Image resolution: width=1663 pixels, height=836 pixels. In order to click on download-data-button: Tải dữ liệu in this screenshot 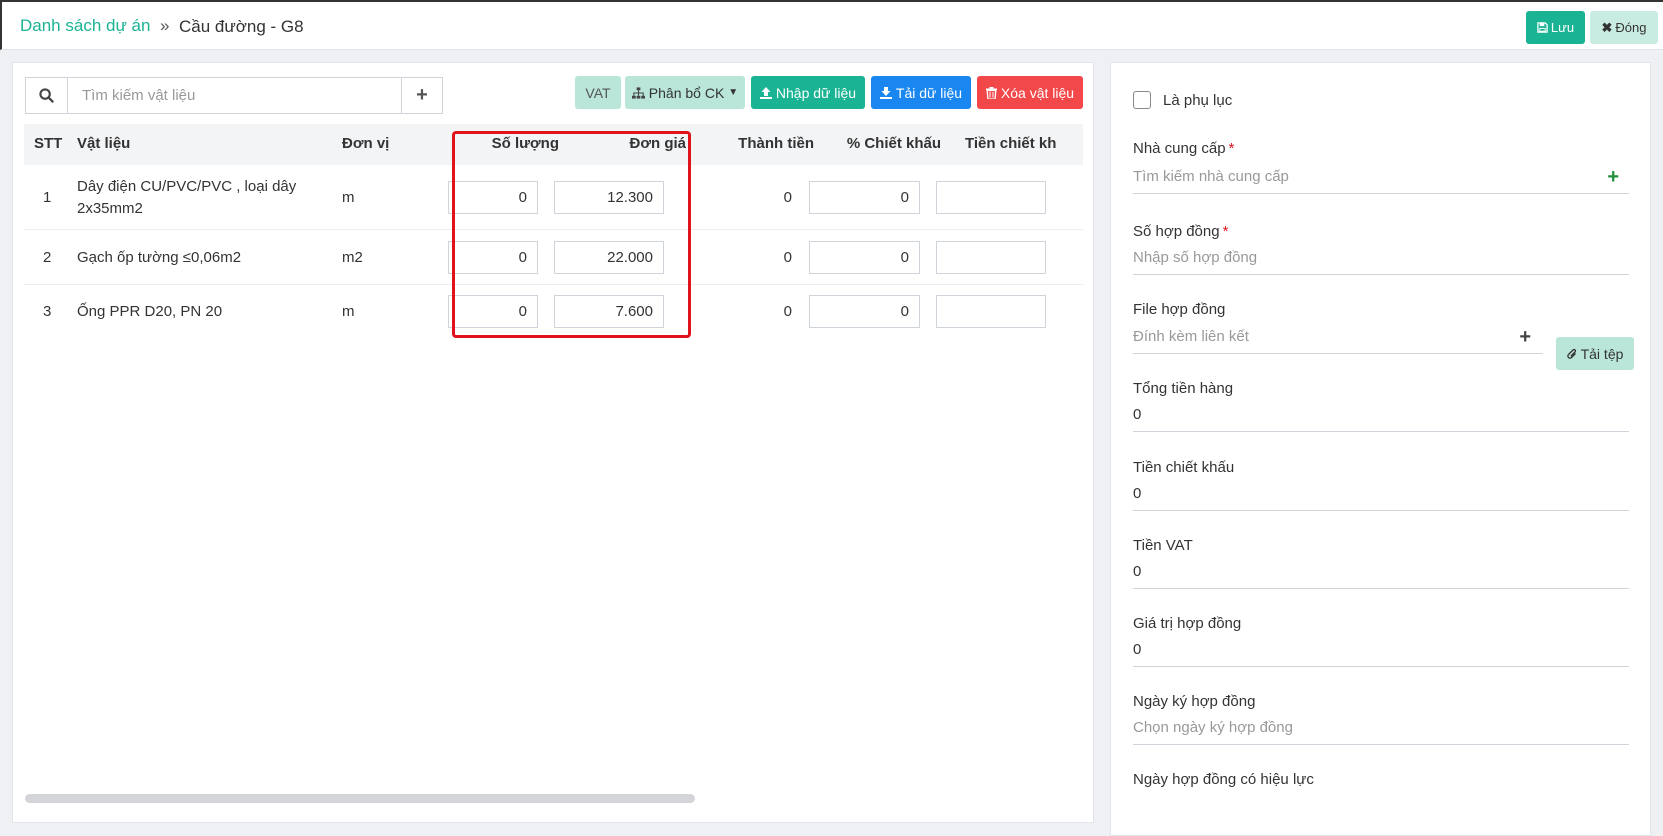, I will do `click(921, 92)`.